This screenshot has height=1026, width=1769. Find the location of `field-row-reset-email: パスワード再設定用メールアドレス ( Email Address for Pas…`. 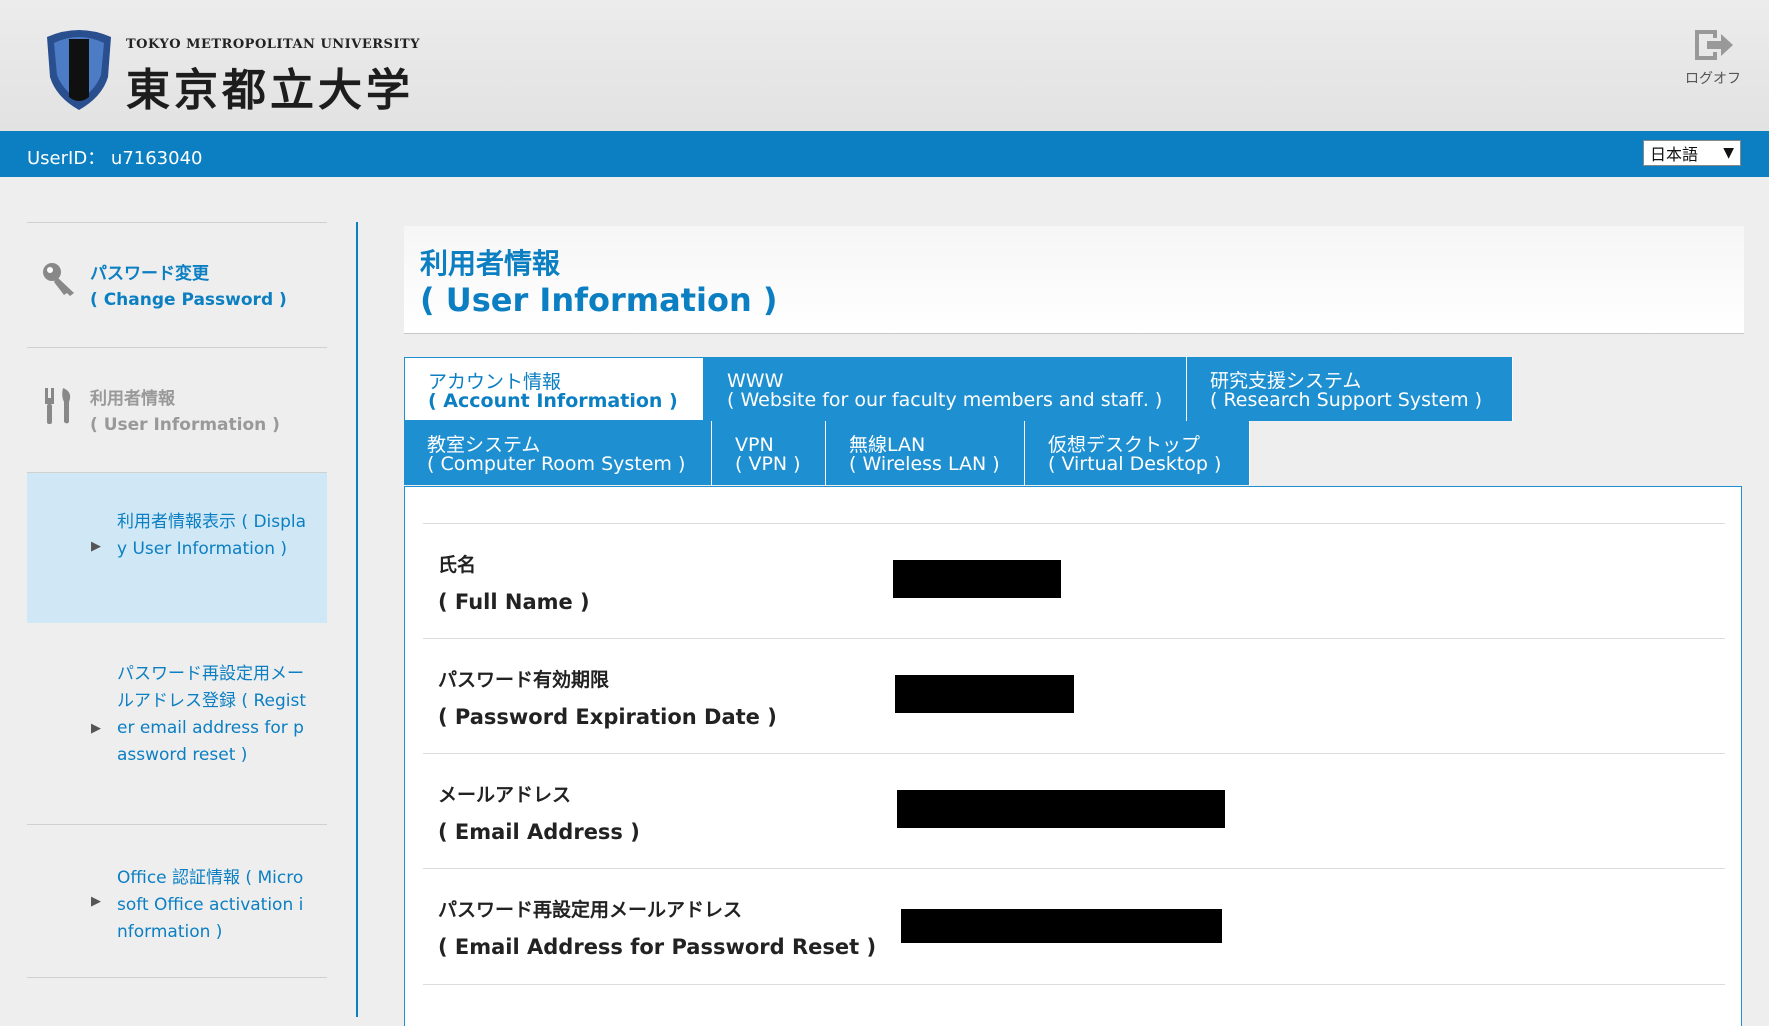

field-row-reset-email: パスワード再設定用メールアドレス ( Email Address for Pas… is located at coordinates (1074, 926).